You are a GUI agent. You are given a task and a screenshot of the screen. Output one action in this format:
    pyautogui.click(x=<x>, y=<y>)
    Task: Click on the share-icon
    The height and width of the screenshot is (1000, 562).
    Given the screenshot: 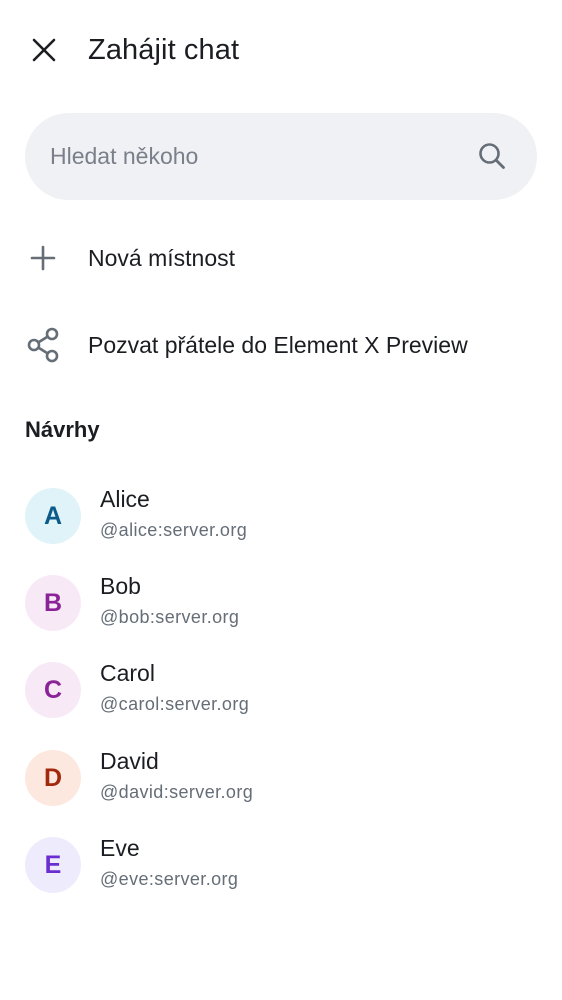 What is the action you would take?
    pyautogui.click(x=43, y=345)
    